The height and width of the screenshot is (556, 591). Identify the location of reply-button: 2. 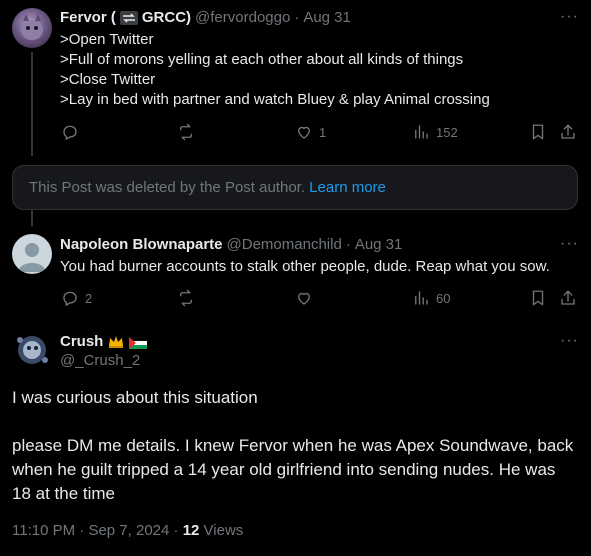
(76, 298).